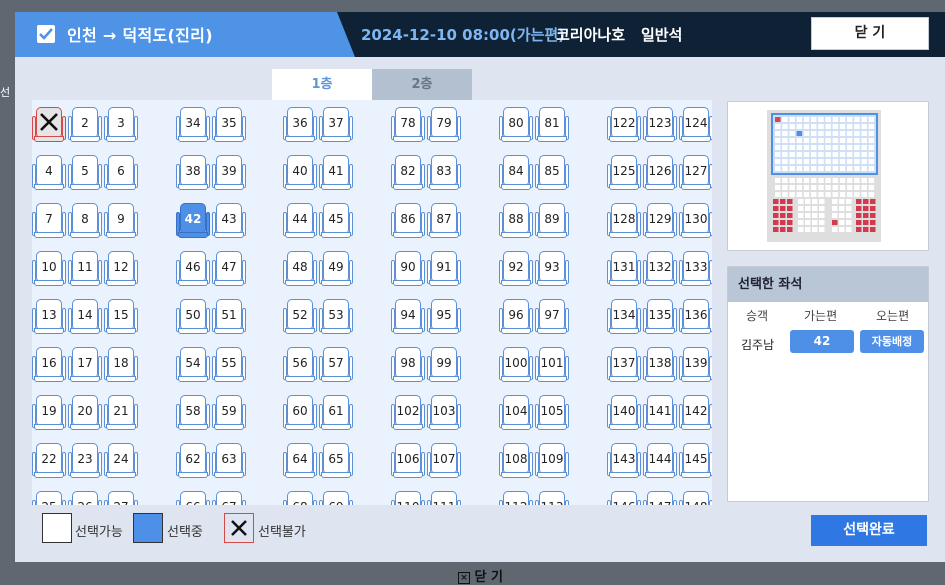 Image resolution: width=945 pixels, height=585 pixels. I want to click on seat-50: 50, so click(193, 317).